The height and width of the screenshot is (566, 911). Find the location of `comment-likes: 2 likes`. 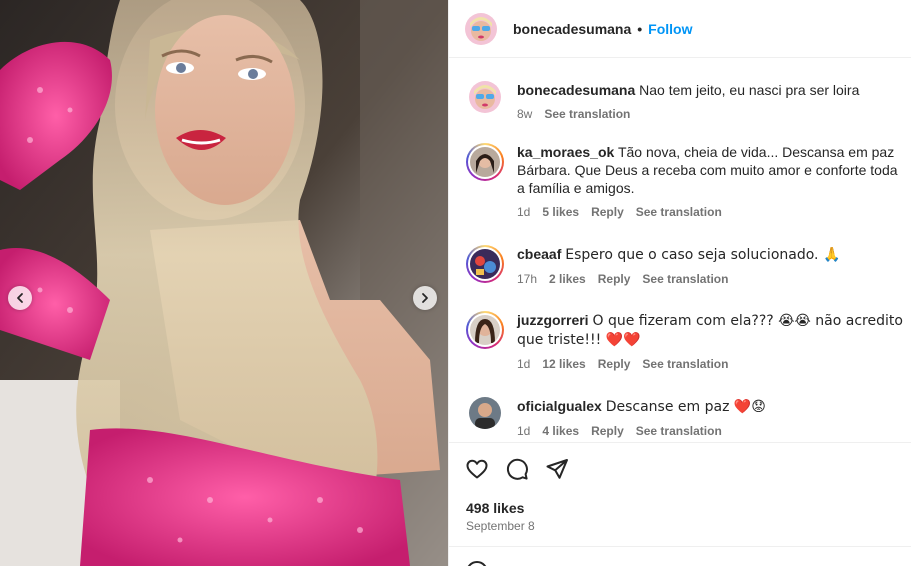

comment-likes: 2 likes is located at coordinates (567, 279).